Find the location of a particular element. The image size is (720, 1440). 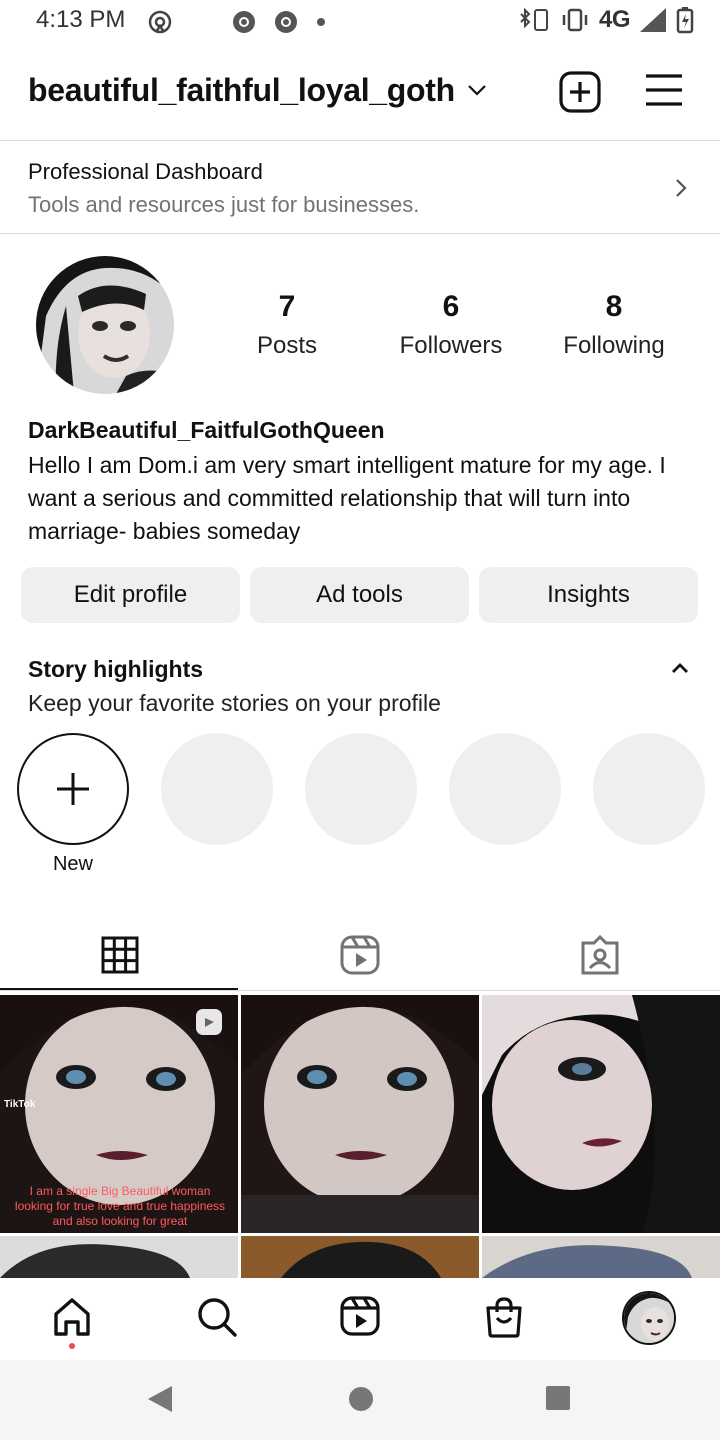

battery-icon is located at coordinates (685, 20).